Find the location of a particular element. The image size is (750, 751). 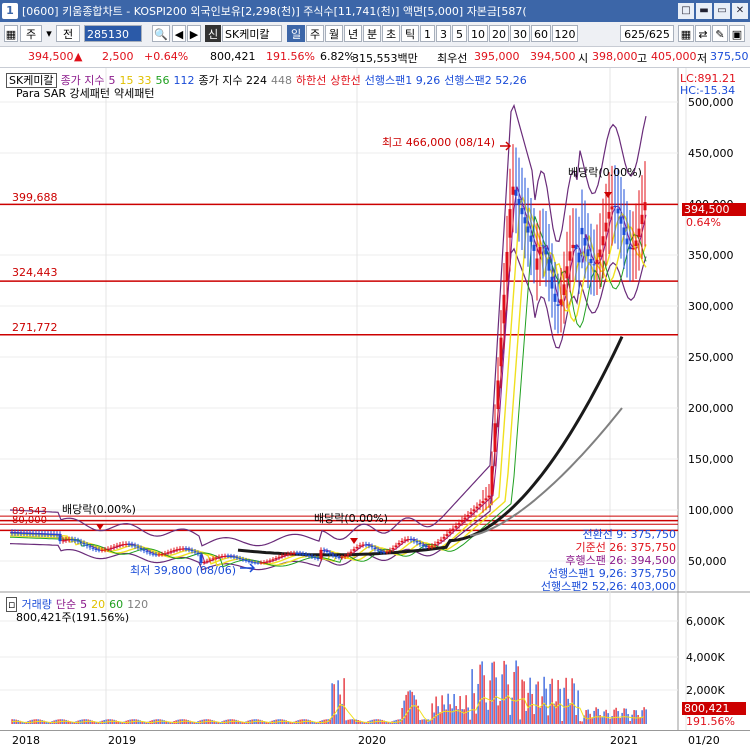

close-icon: ✕ is located at coordinates (740, 11).